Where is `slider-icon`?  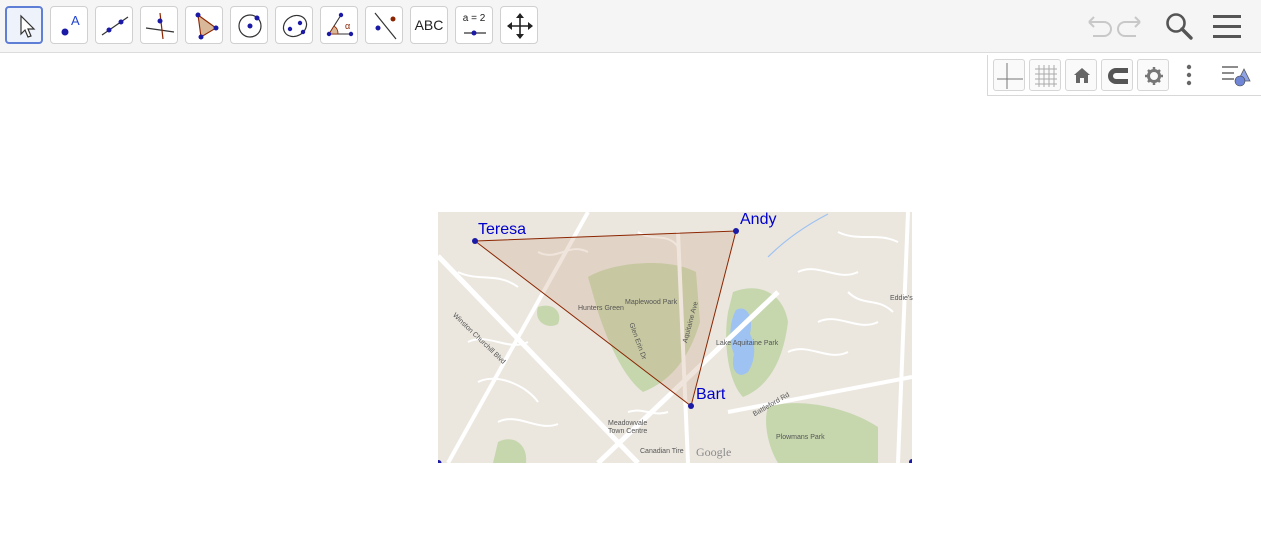
slider-icon is located at coordinates (475, 33).